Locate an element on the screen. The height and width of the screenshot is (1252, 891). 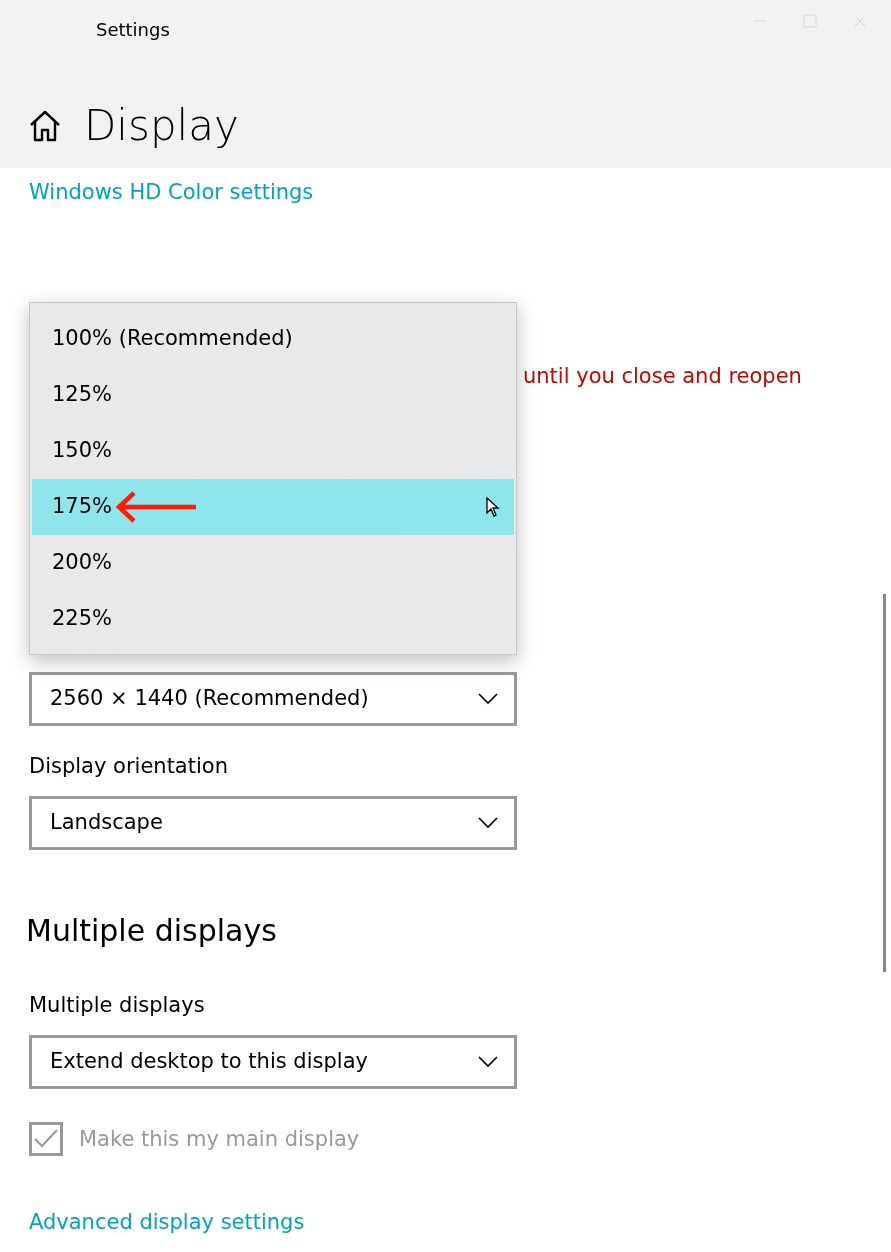
cursor-icon is located at coordinates (493, 507).